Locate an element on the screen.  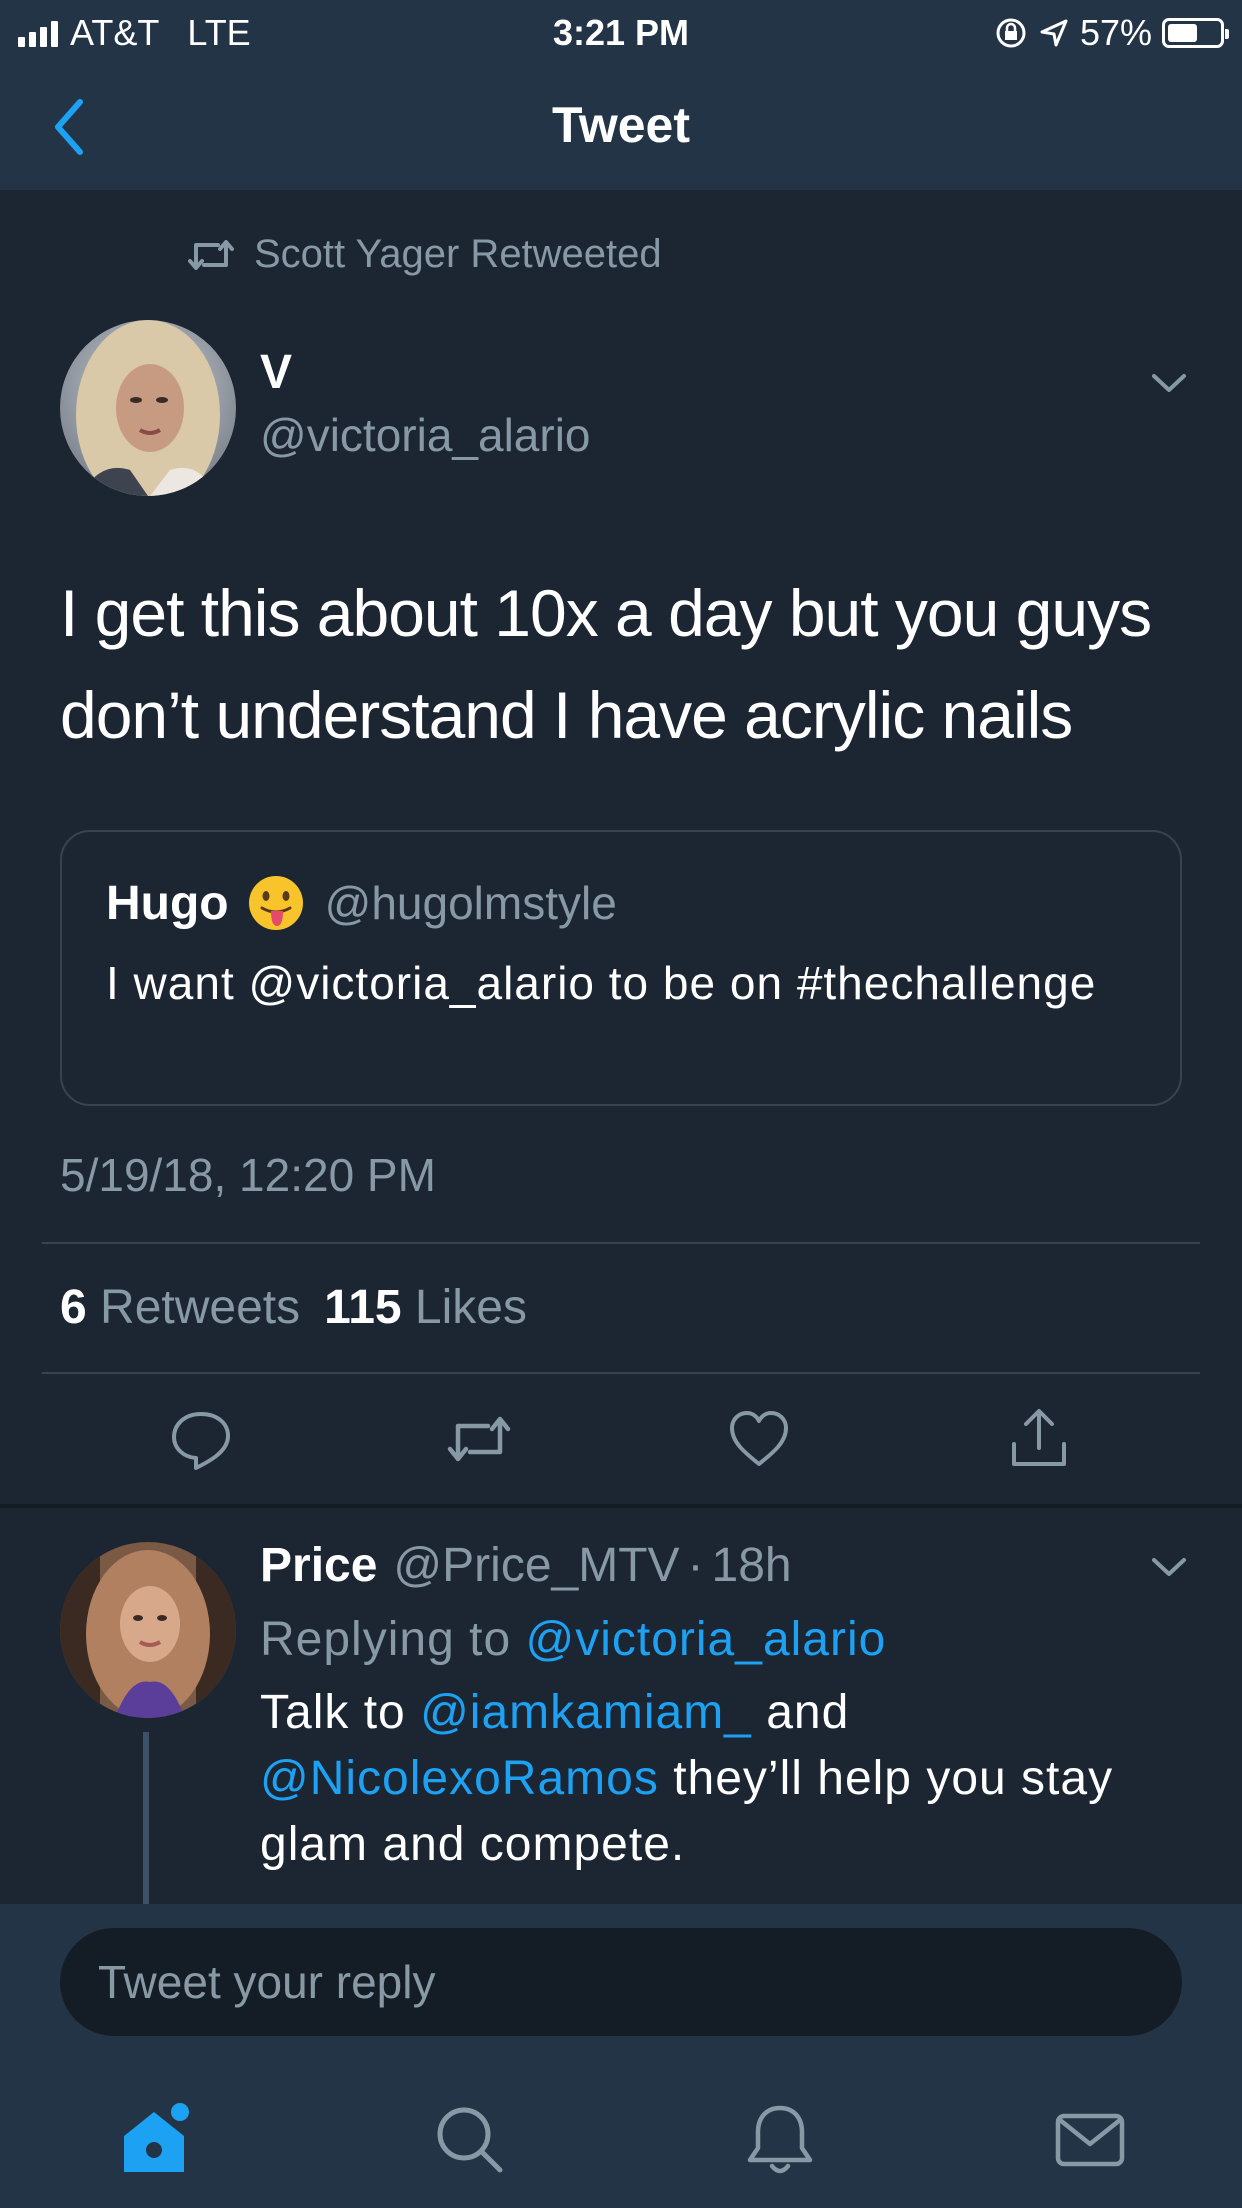
retweet-label: Retweets is located at coordinates (200, 1307).